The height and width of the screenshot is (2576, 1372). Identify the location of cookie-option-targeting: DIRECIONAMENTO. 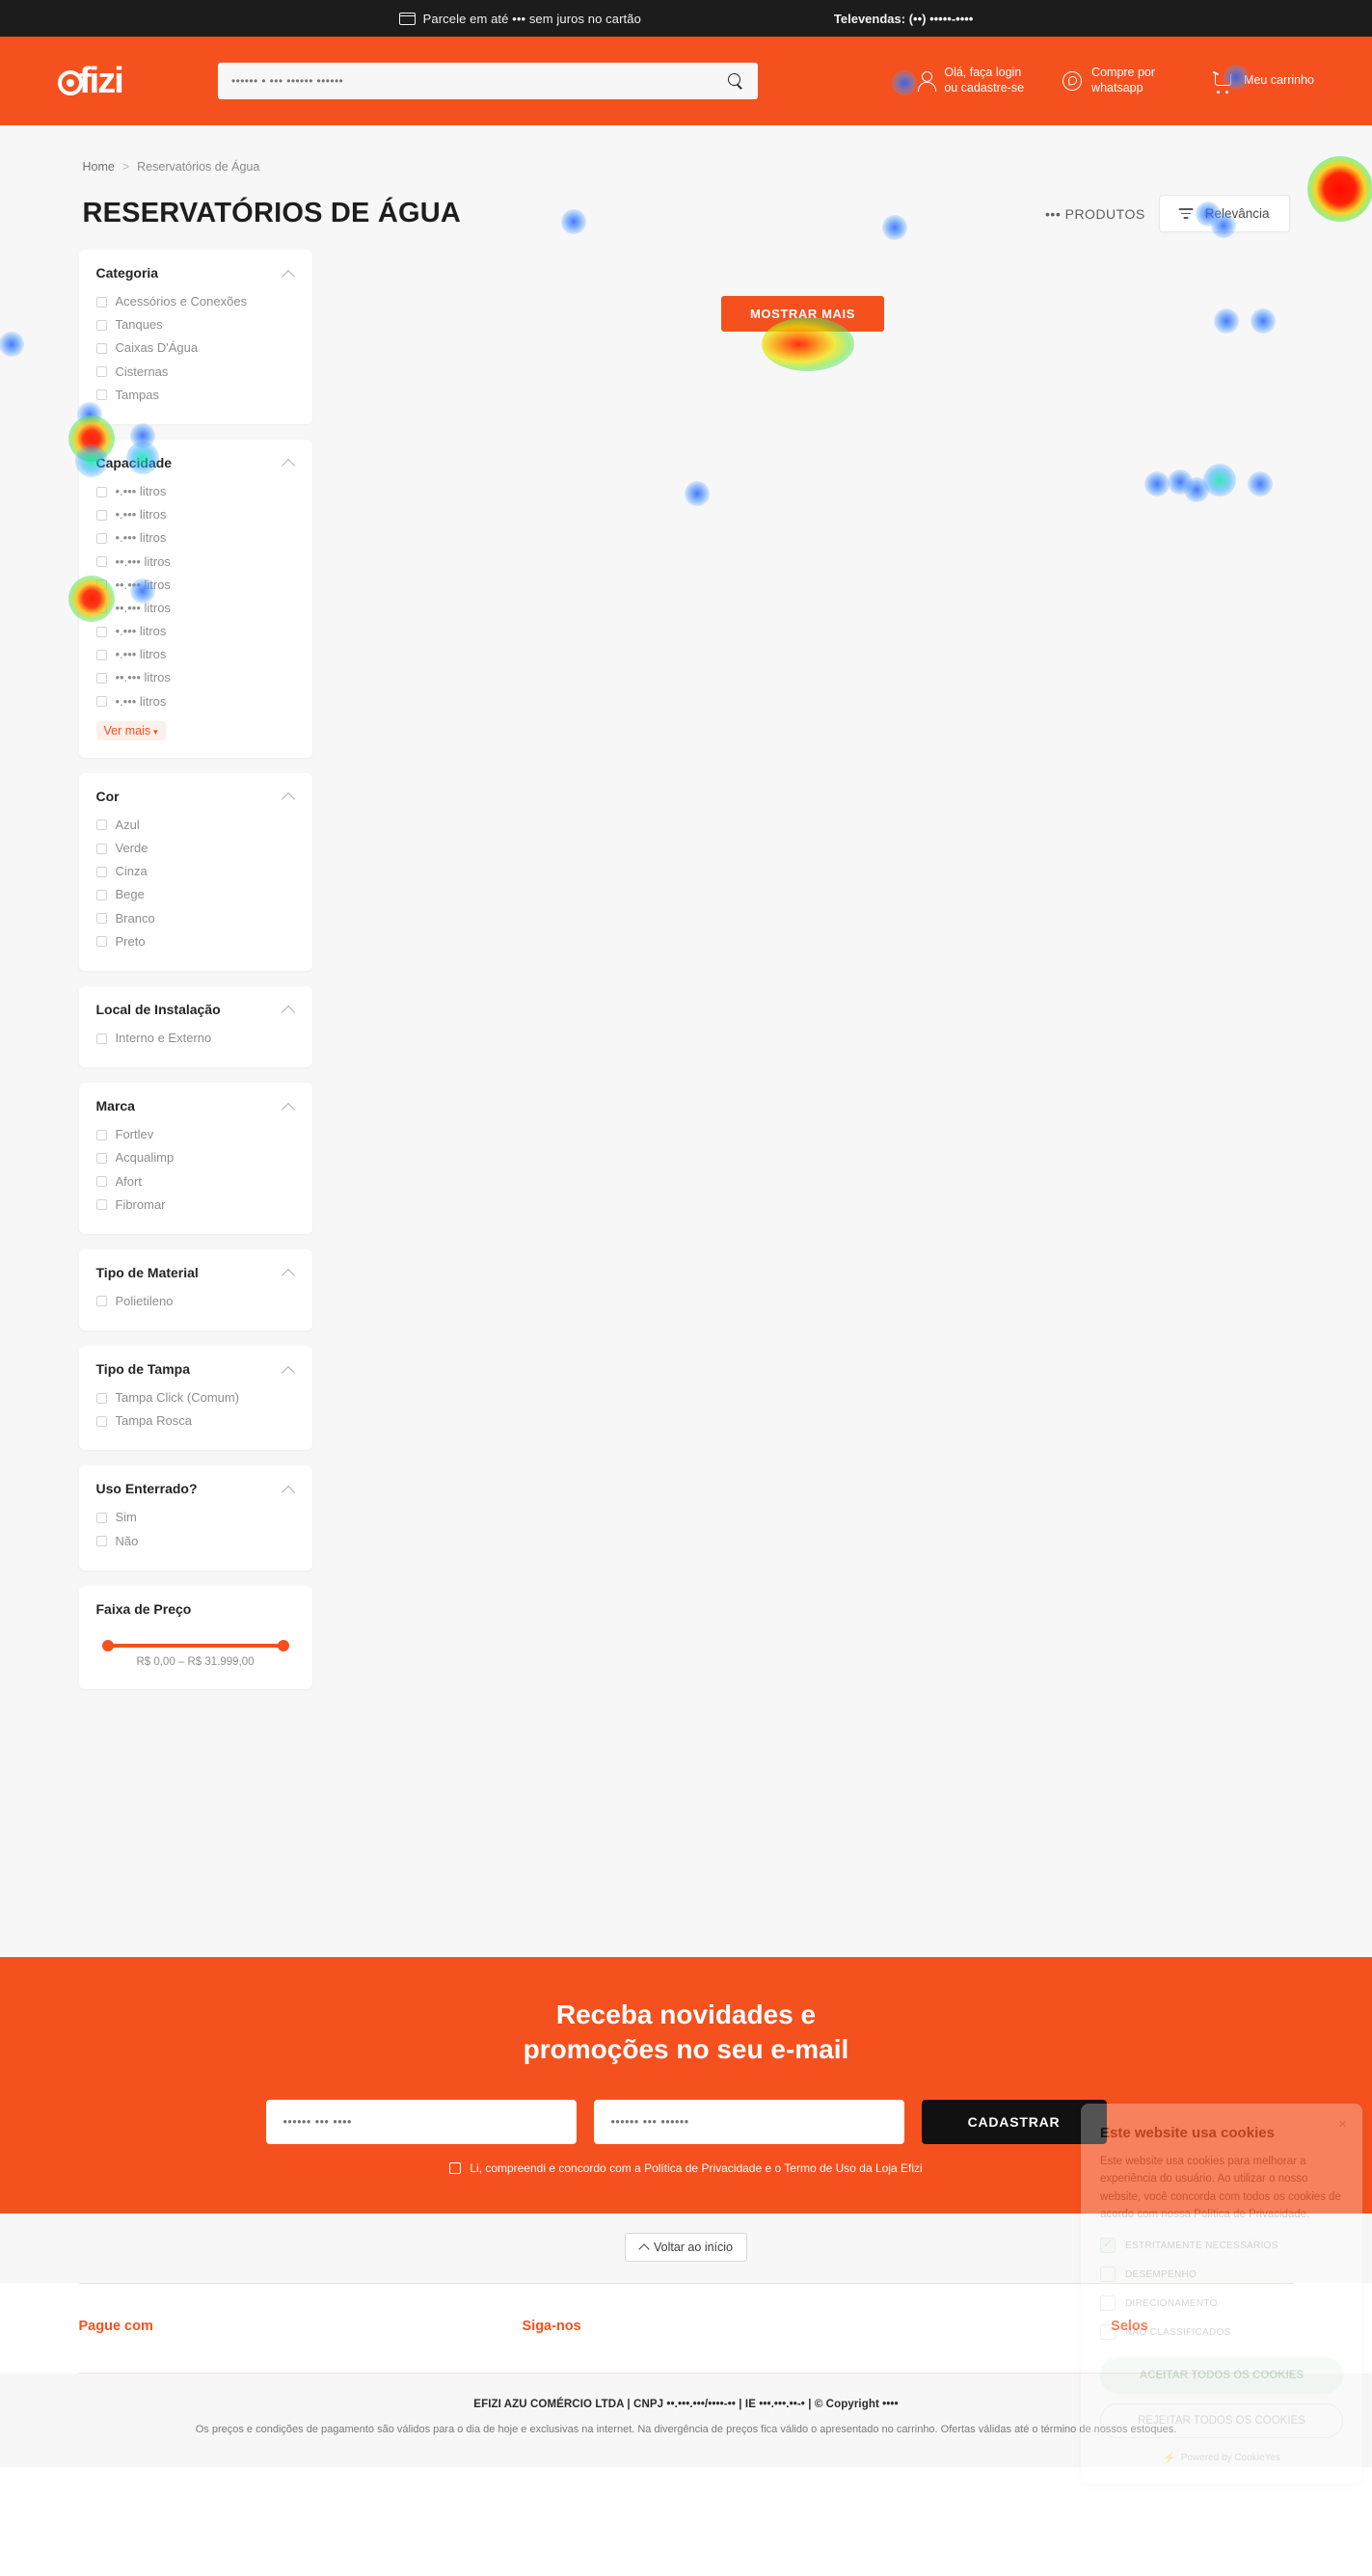
(1221, 2303).